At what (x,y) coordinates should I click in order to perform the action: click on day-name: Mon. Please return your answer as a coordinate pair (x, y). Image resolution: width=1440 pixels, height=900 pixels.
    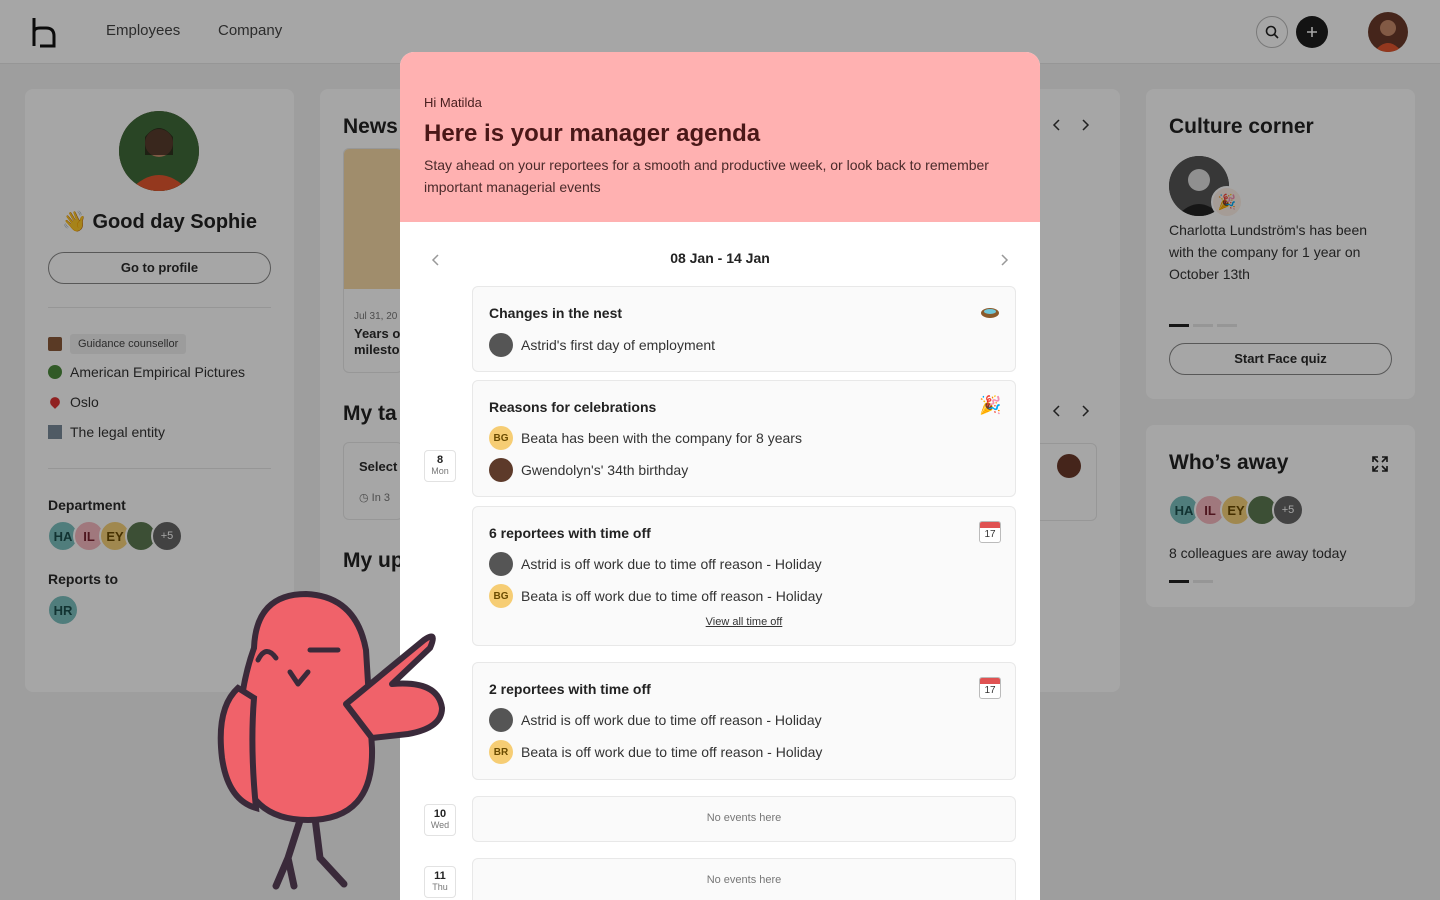
    Looking at the image, I should click on (440, 471).